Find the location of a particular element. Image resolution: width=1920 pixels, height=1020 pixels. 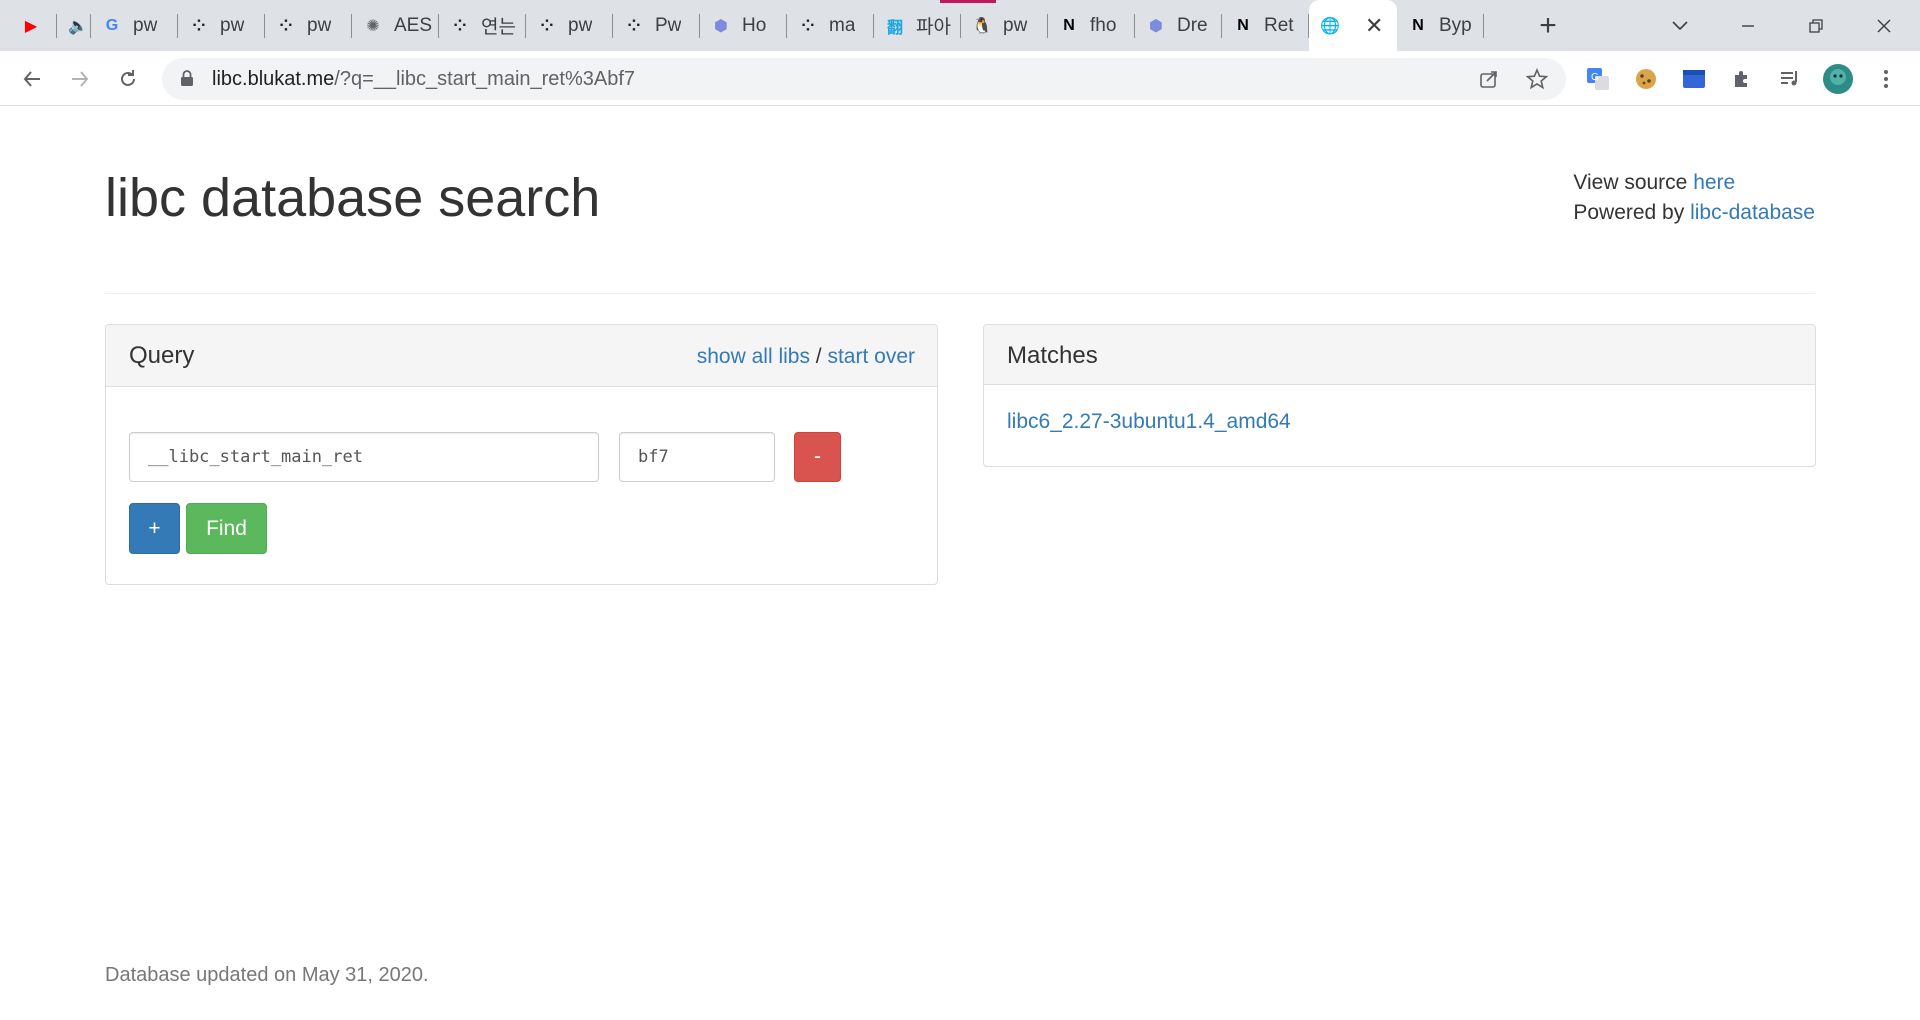

share-button is located at coordinates (1489, 79).